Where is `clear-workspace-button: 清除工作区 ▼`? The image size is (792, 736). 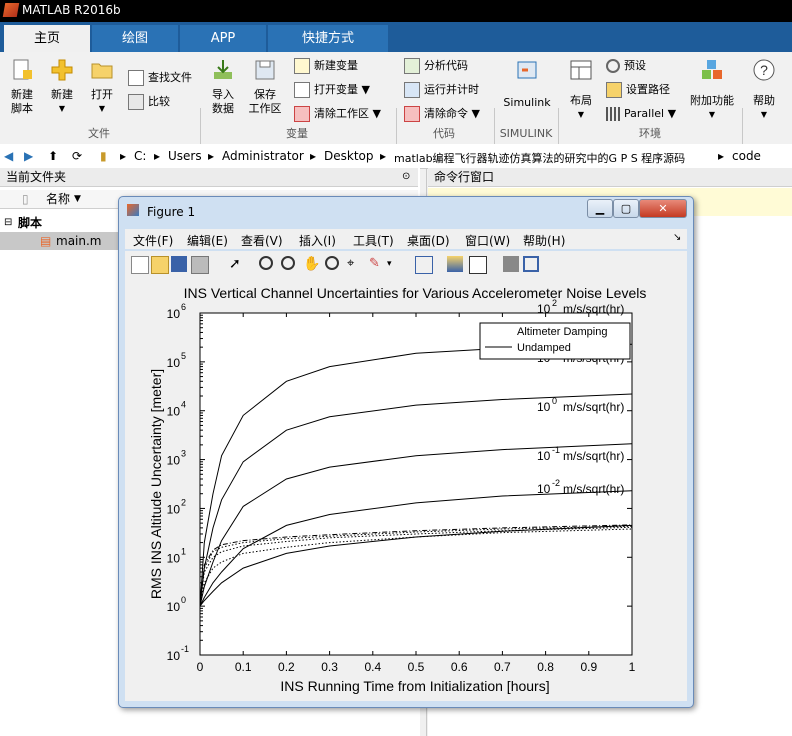
clear-workspace-button: 清除工作区 ▼ is located at coordinates (337, 114).